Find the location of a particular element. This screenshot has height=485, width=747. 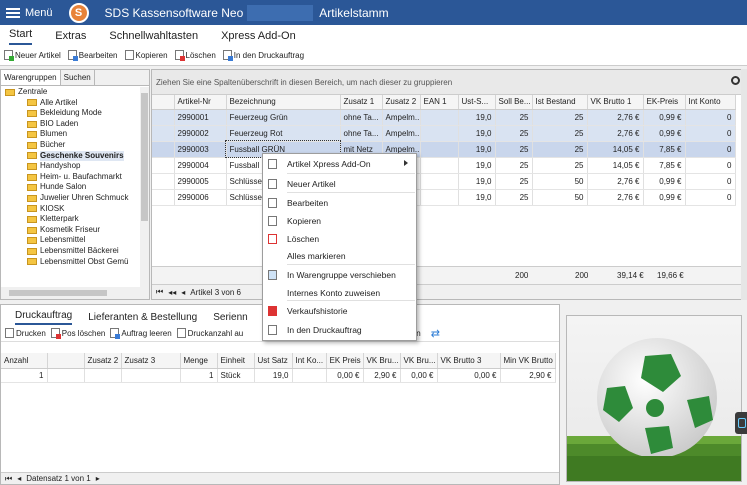

column-header: Ust Satz is located at coordinates (273, 361).